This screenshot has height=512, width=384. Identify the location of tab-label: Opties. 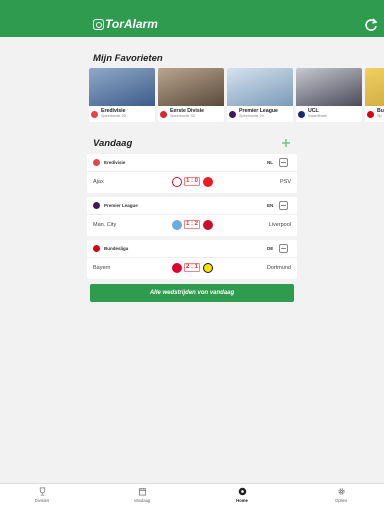
(341, 500).